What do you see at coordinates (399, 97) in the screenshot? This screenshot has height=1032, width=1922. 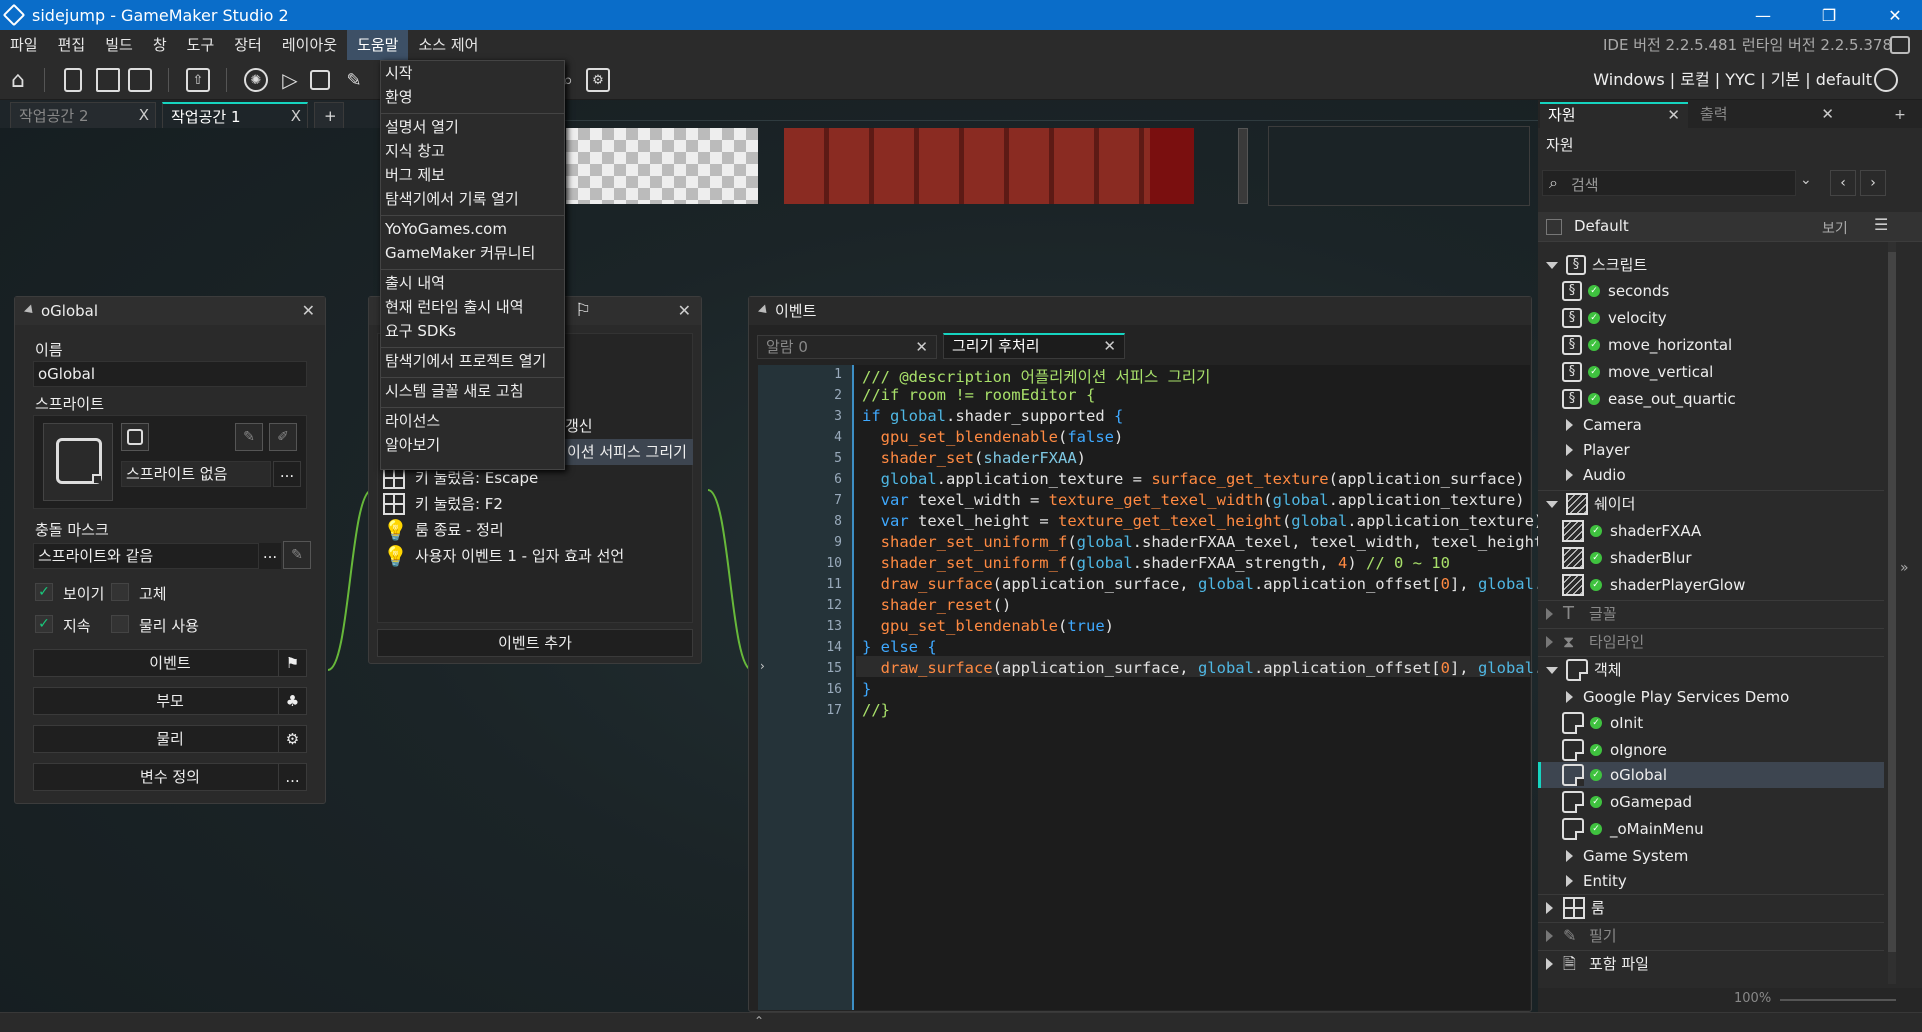 I see `menu-item-welcome: 환영` at bounding box center [399, 97].